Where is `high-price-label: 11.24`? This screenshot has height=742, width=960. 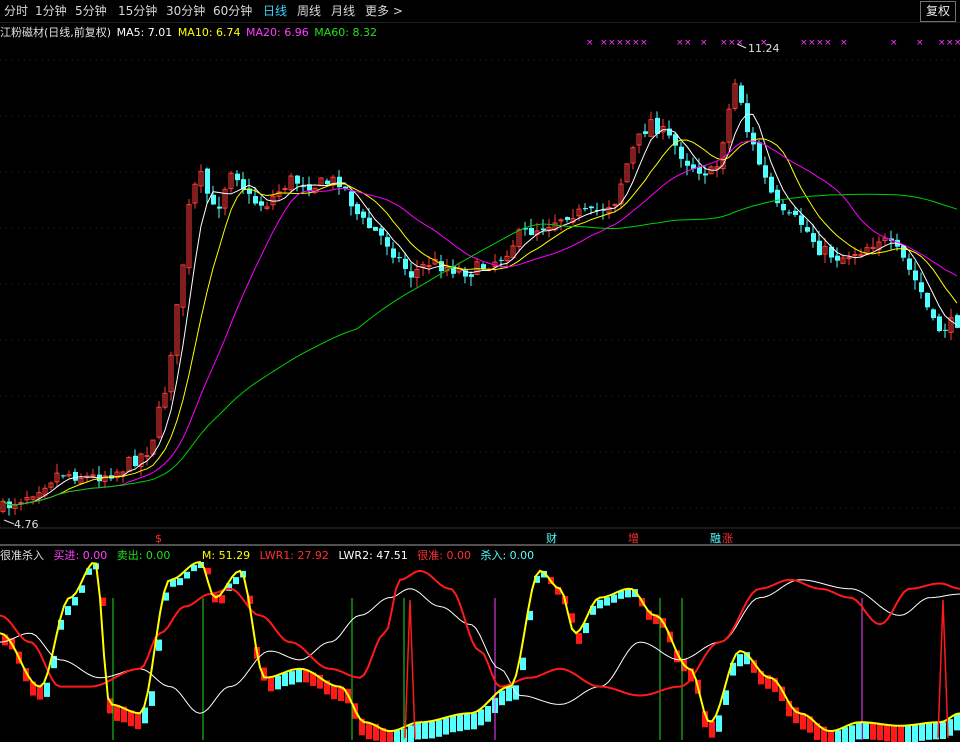
high-price-label: 11.24 is located at coordinates (764, 48).